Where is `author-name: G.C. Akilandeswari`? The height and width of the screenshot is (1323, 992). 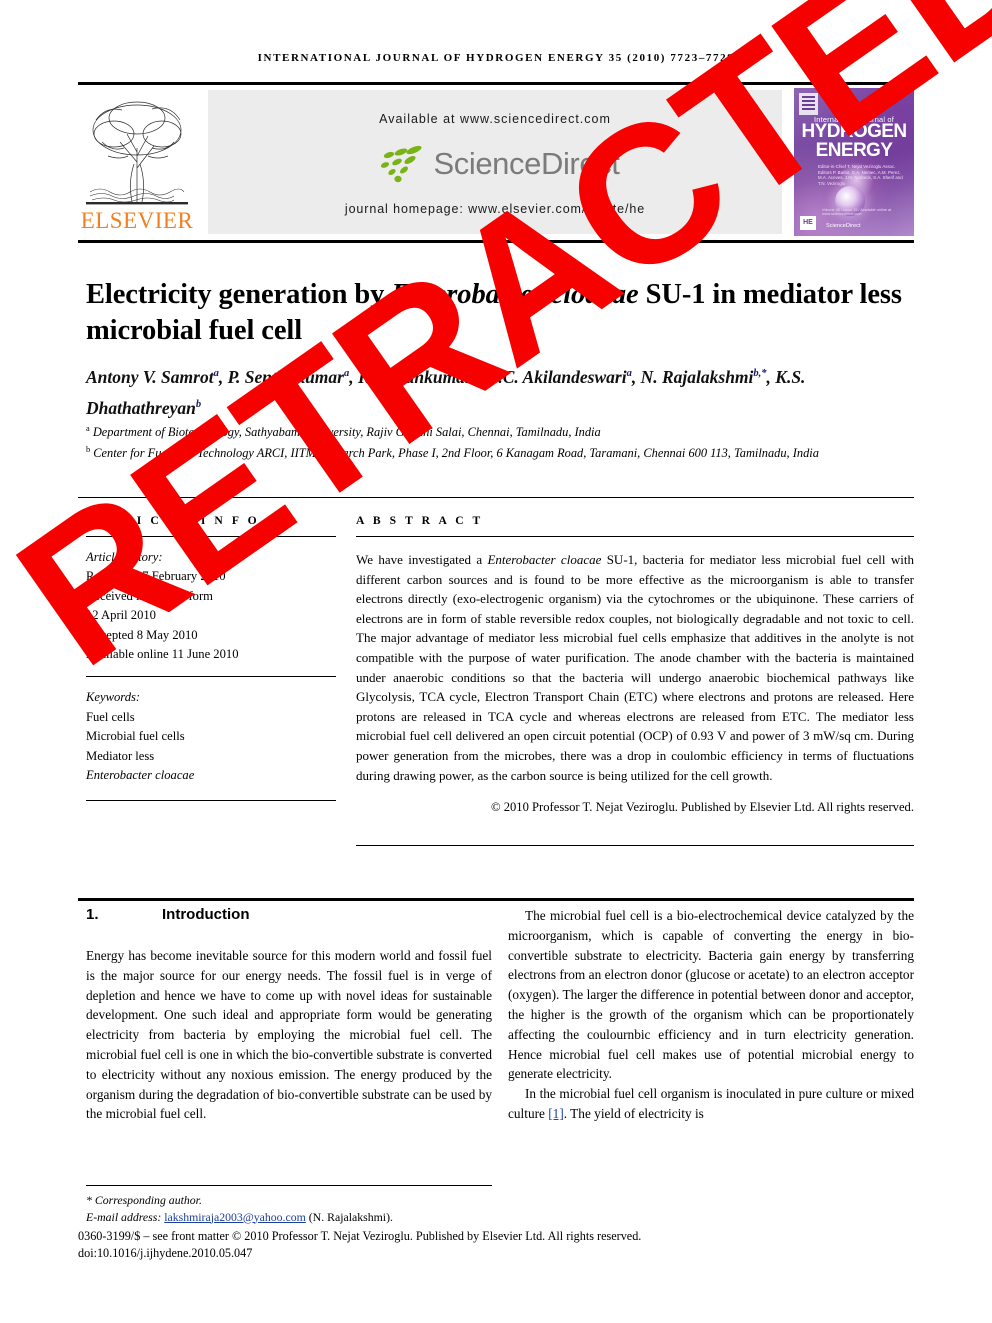
author-name: G.C. Akilandeswari is located at coordinates (556, 376).